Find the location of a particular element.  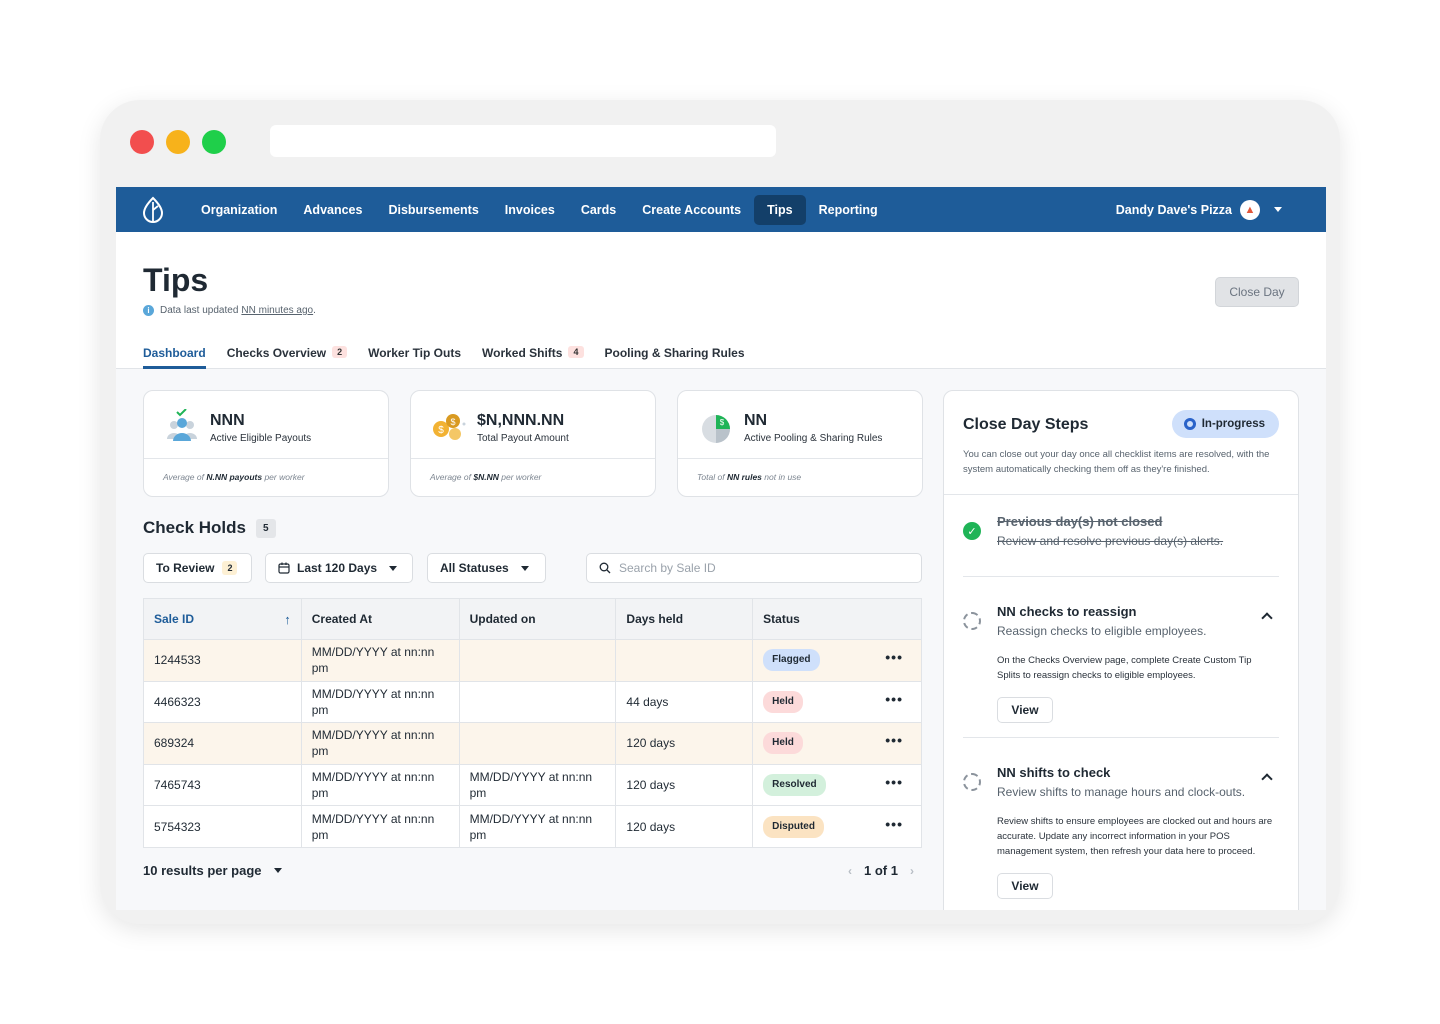

pie-share-icon: $ is located at coordinates (716, 429).